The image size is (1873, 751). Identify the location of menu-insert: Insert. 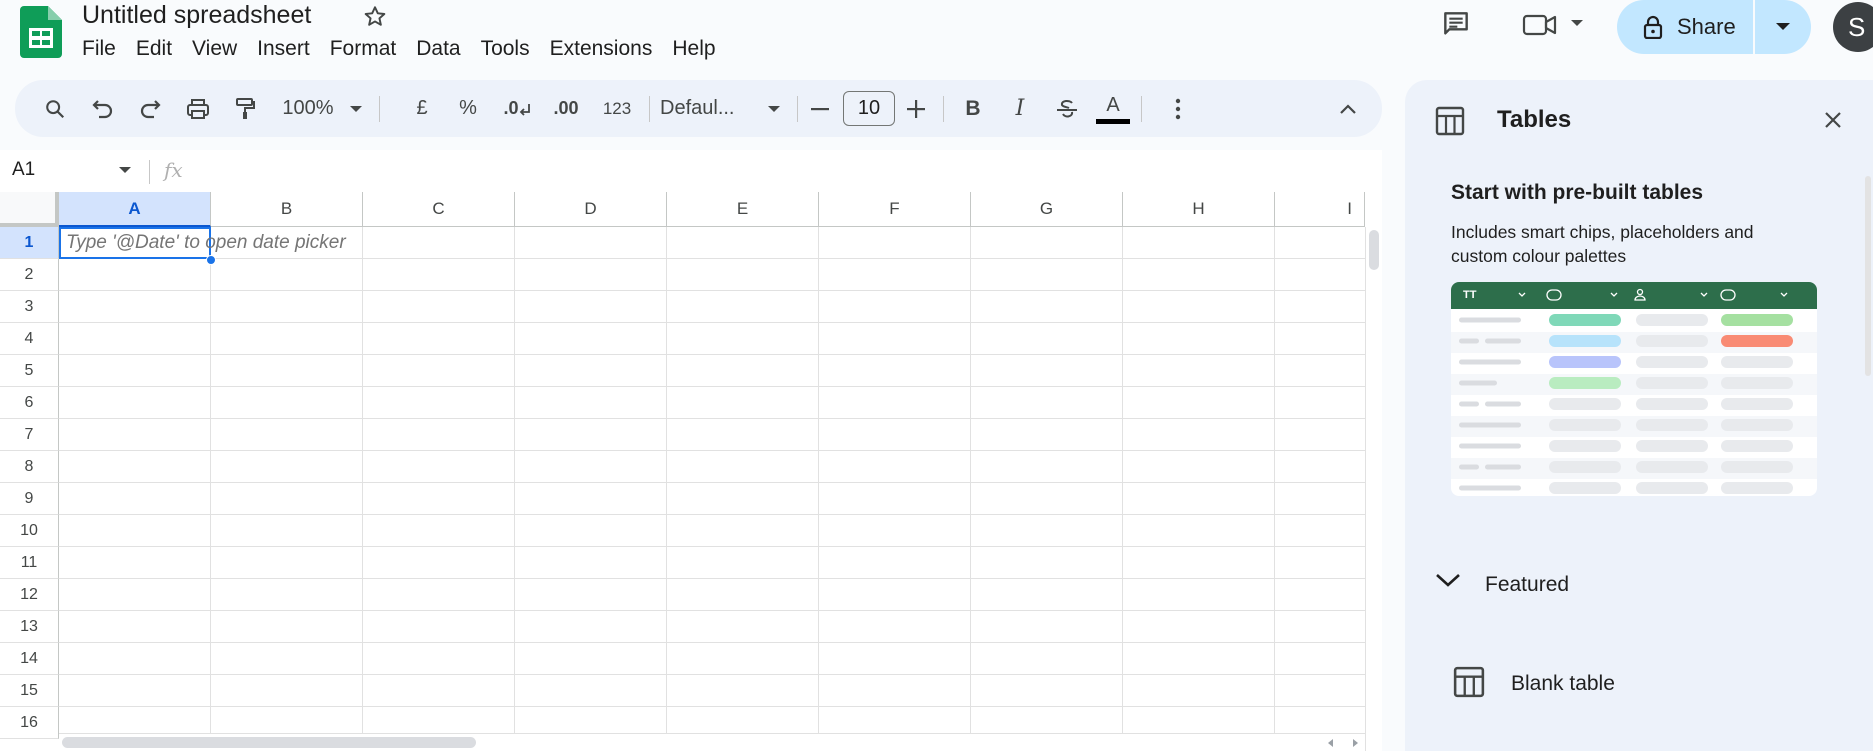
(283, 49).